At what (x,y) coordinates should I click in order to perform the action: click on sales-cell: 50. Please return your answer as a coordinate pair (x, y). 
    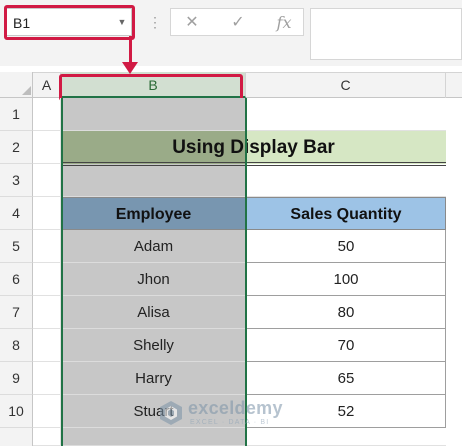
    Looking at the image, I should click on (346, 246).